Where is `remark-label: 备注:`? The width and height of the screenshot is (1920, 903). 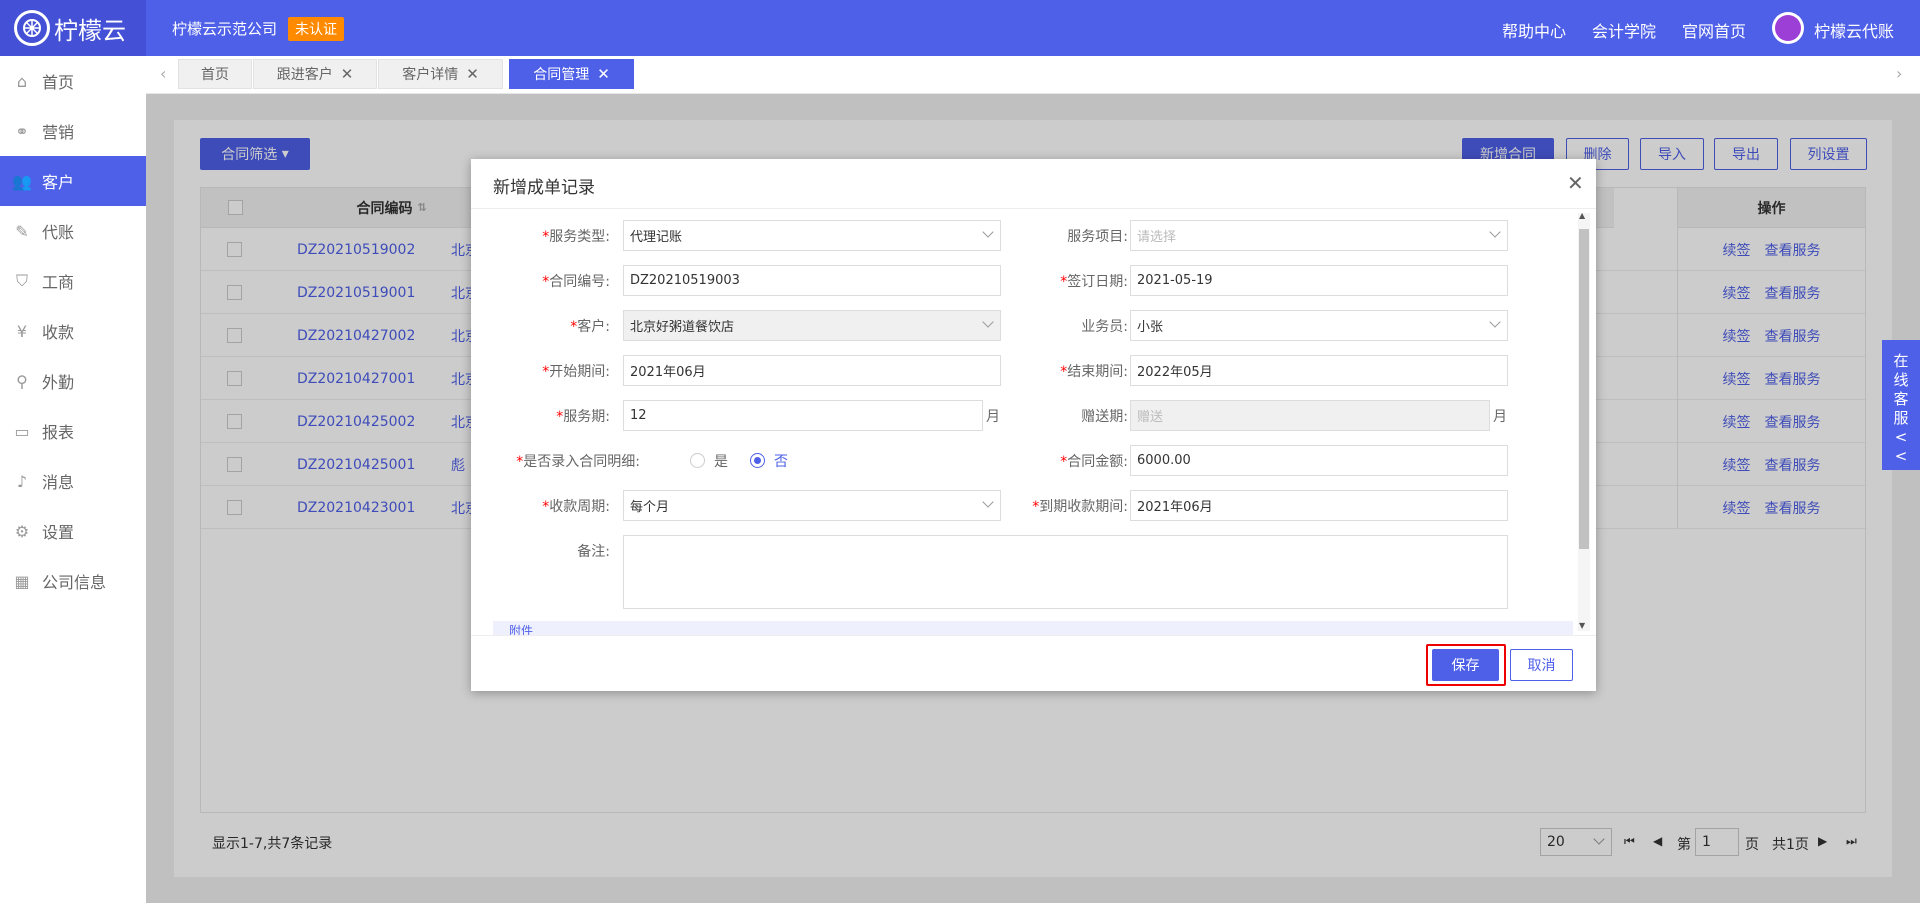
remark-label: 备注: is located at coordinates (593, 552).